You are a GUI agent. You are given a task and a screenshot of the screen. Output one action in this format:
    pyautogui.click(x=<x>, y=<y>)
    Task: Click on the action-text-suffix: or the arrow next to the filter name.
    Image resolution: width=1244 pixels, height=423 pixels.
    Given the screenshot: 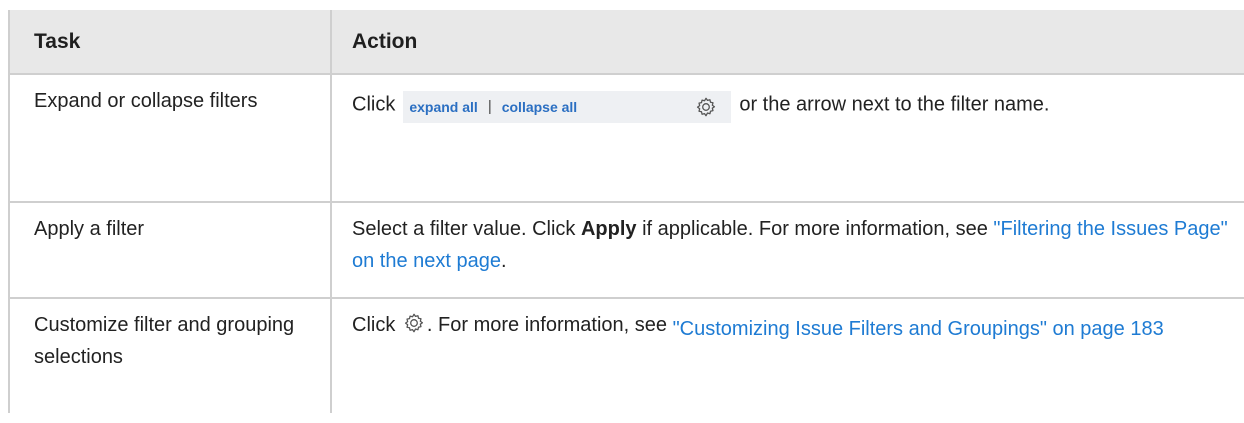 What is the action you would take?
    pyautogui.click(x=894, y=104)
    